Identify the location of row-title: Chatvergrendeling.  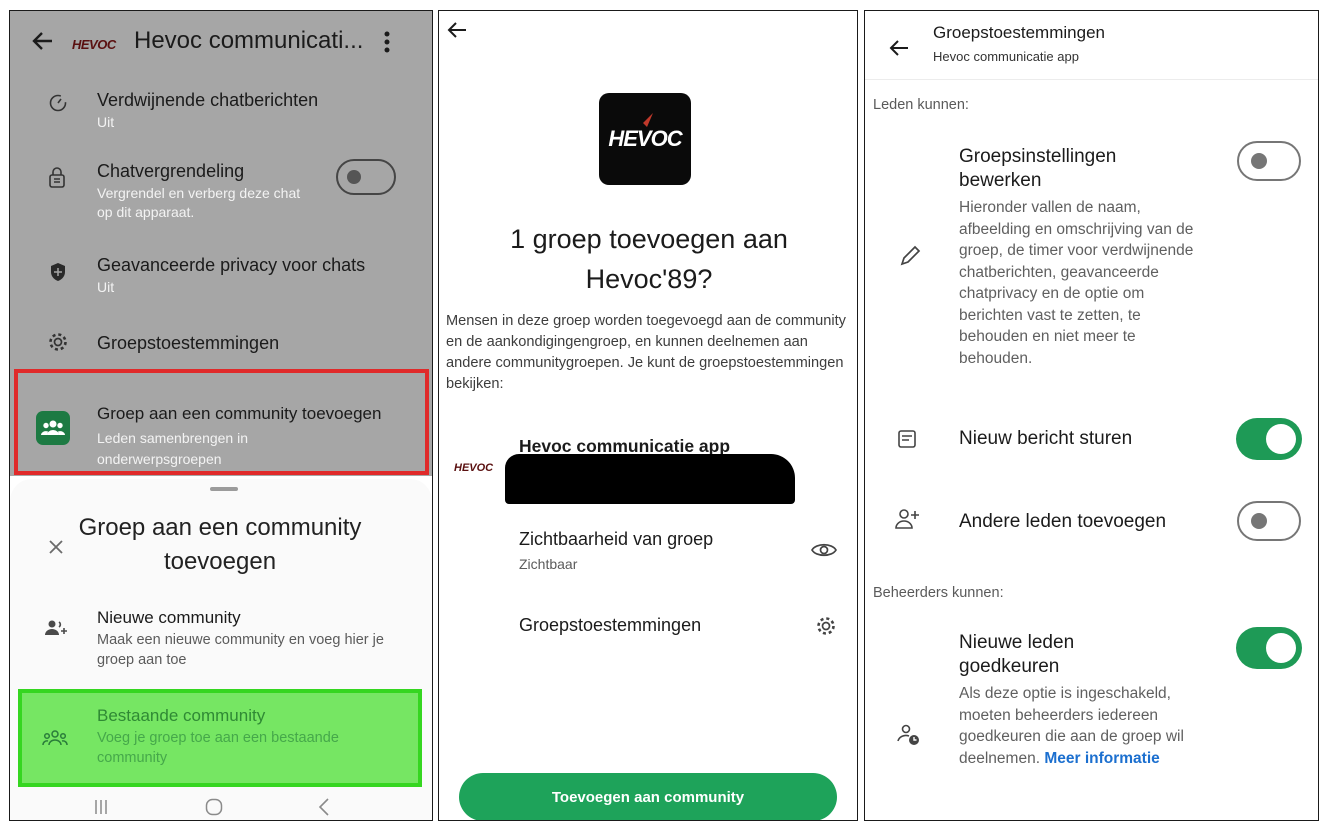
(171, 171).